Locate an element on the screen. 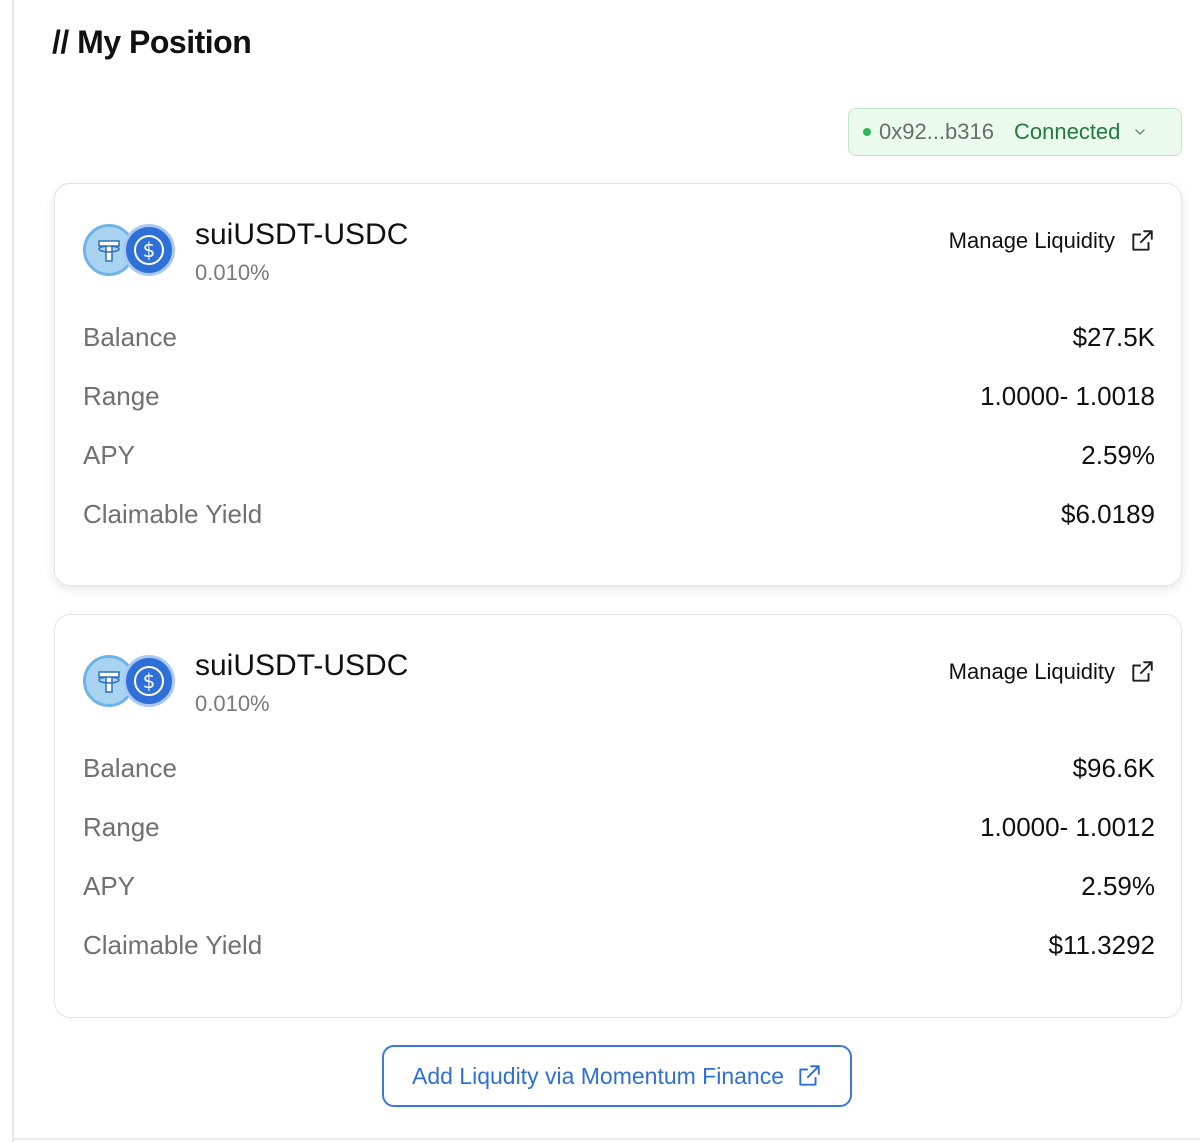 The width and height of the screenshot is (1200, 1142). panel-border-bottom is located at coordinates (606, 1139).